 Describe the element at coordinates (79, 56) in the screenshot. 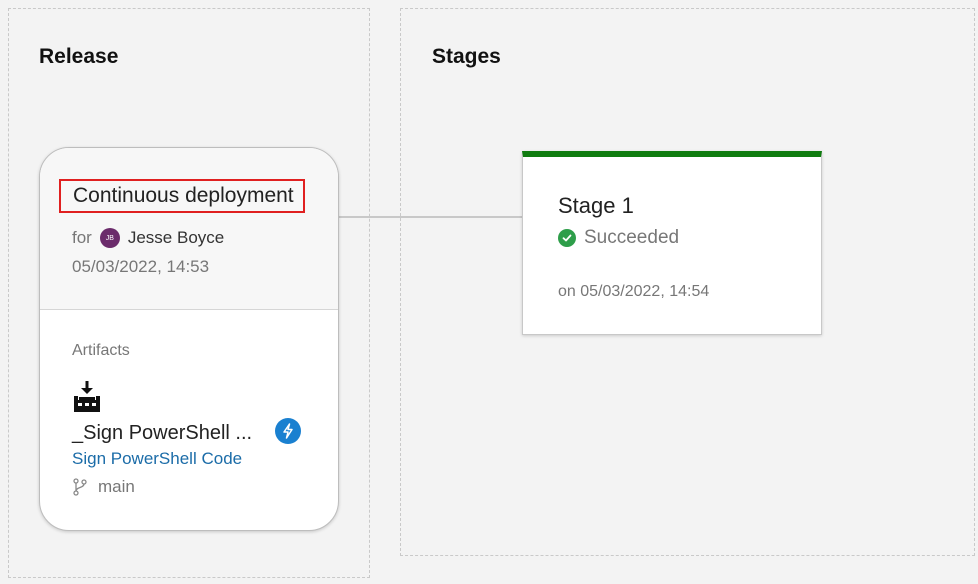

I see `release-section-title: Release` at that location.